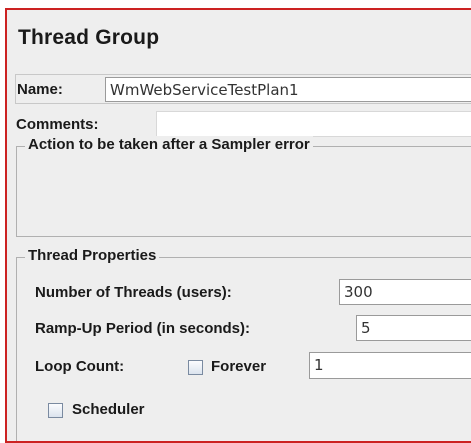 This screenshot has height=443, width=471. I want to click on thread-properties-title: Thread Properties, so click(92, 255).